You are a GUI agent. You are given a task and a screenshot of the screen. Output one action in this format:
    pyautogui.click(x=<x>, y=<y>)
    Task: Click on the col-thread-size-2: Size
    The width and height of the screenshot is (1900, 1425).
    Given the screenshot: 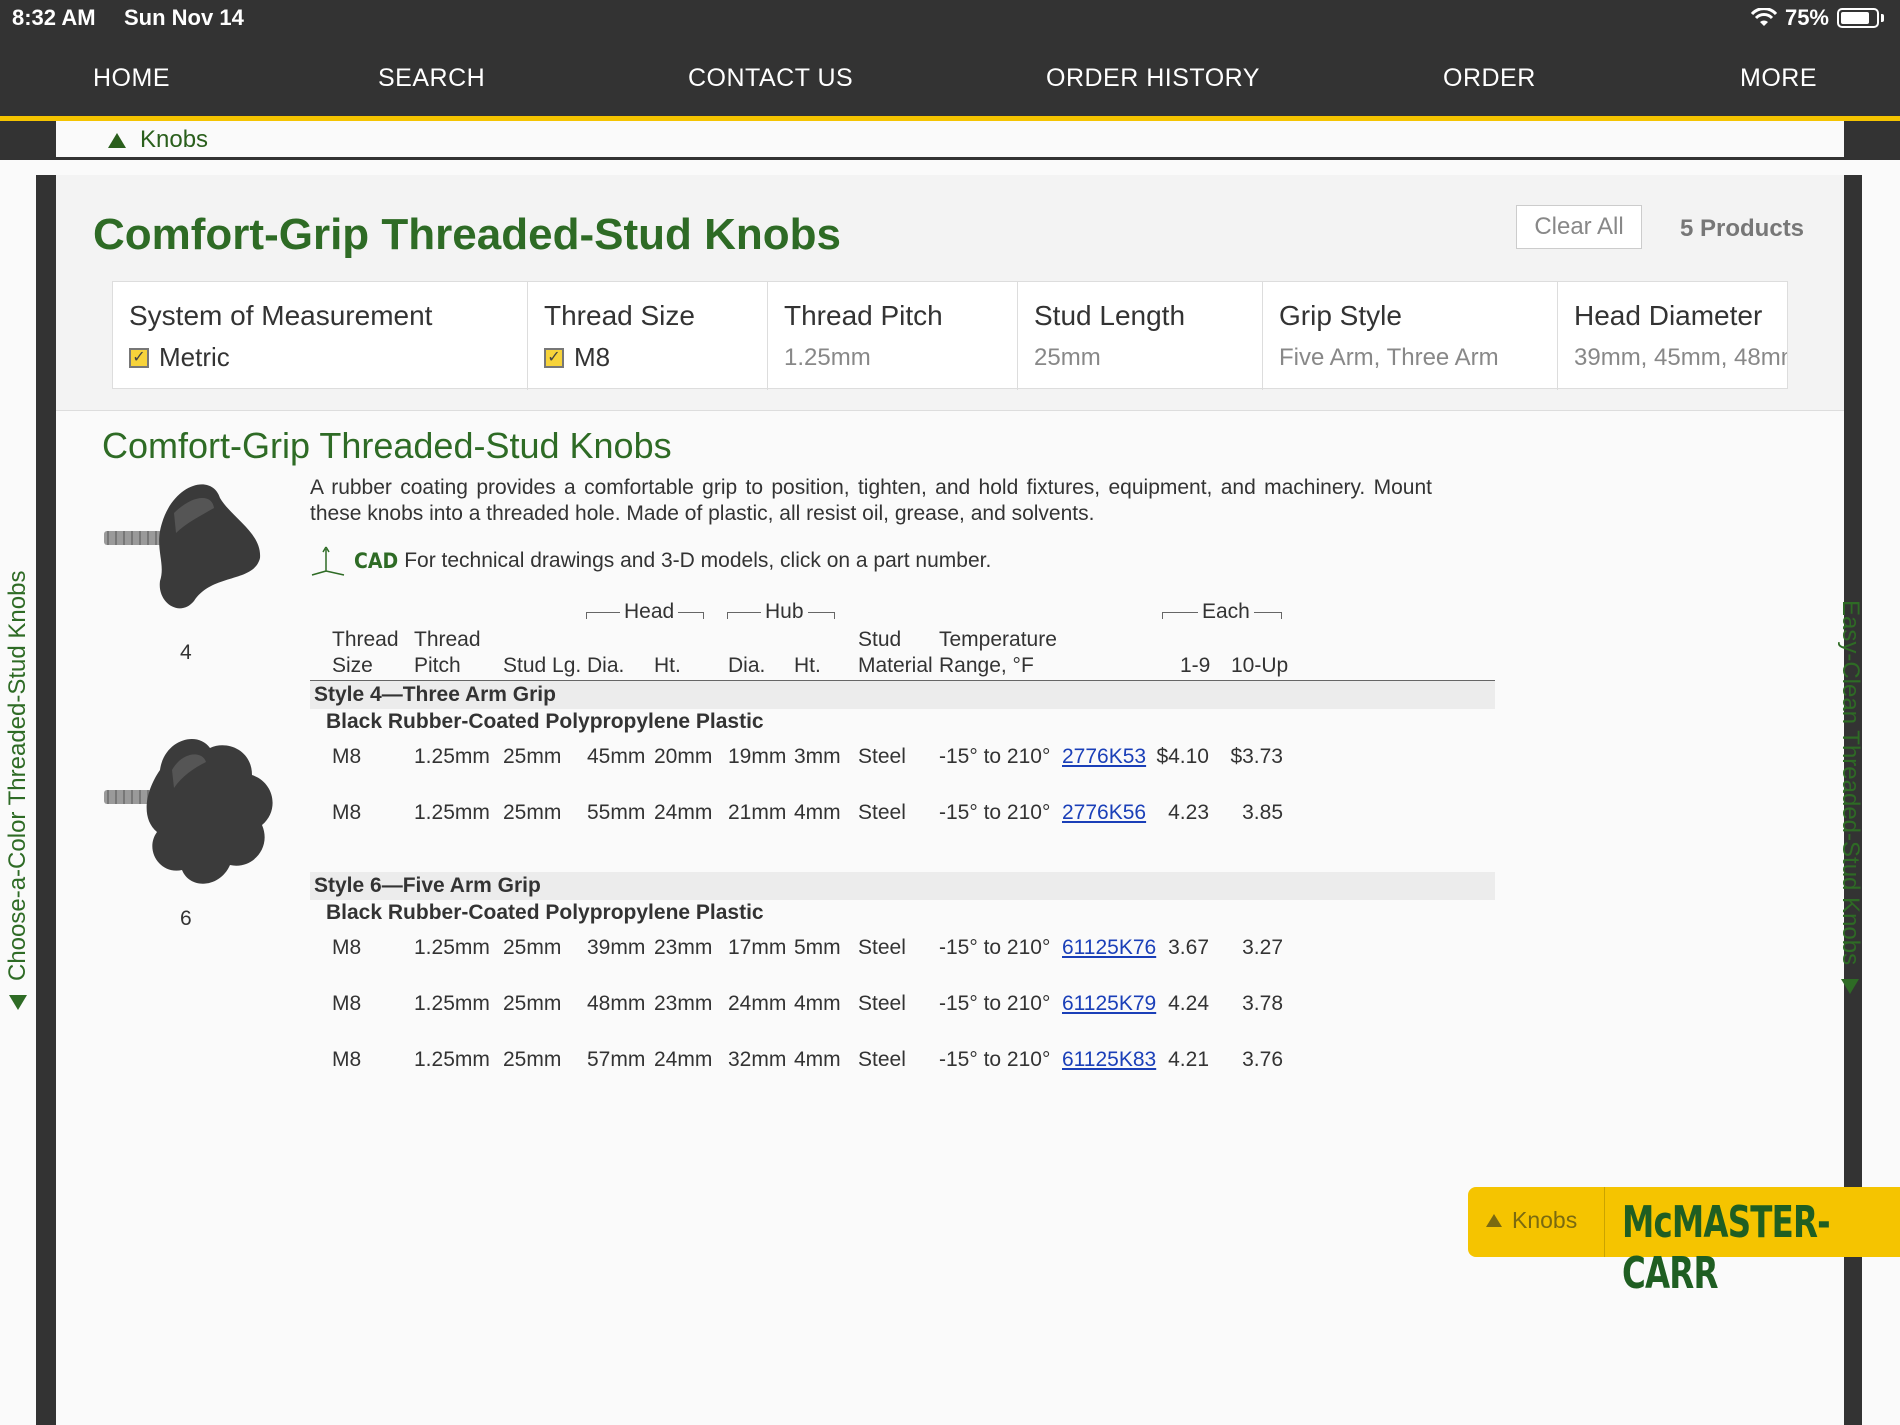 What is the action you would take?
    pyautogui.click(x=352, y=665)
    